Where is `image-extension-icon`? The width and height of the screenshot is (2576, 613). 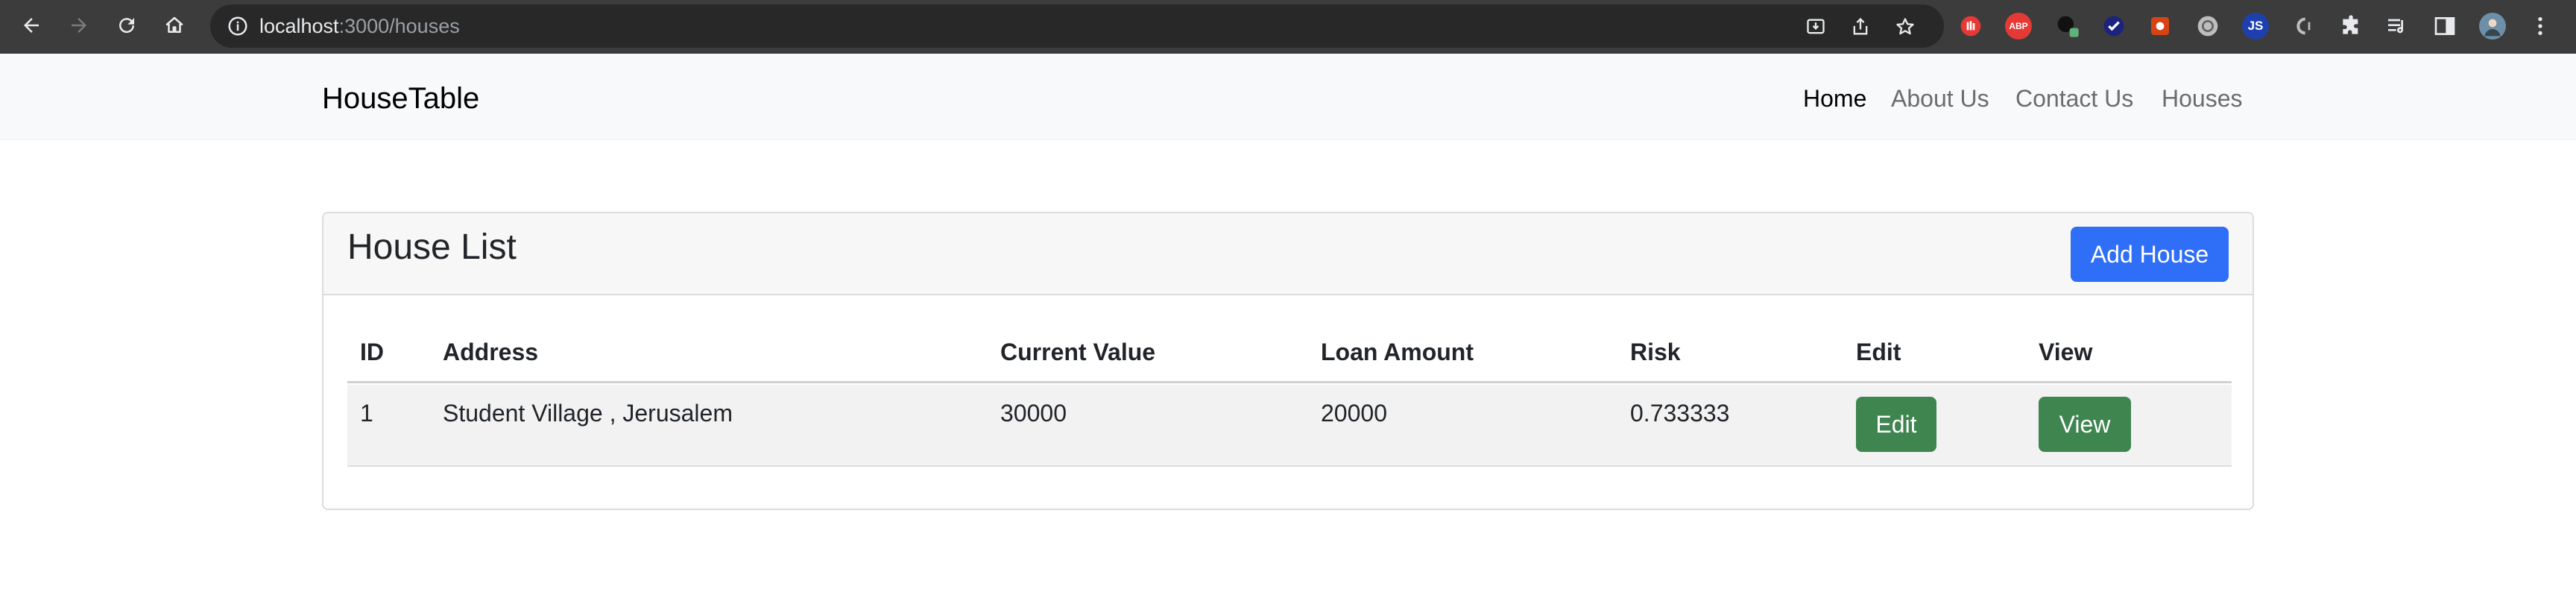 image-extension-icon is located at coordinates (2161, 26).